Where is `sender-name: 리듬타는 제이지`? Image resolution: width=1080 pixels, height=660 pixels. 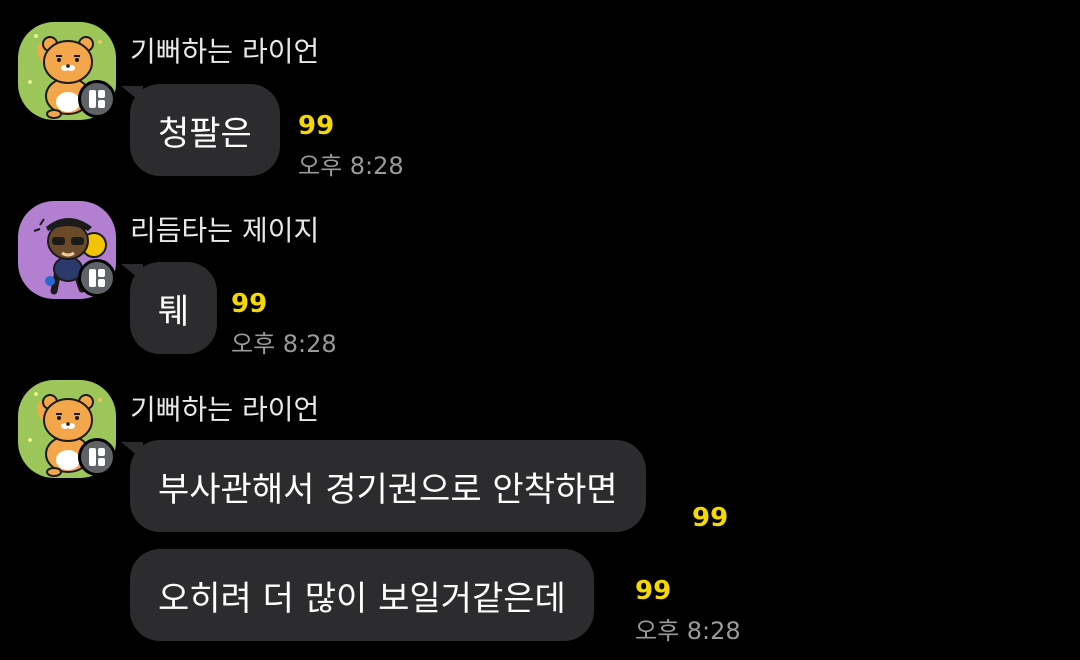 sender-name: 리듬타는 제이지 is located at coordinates (224, 229).